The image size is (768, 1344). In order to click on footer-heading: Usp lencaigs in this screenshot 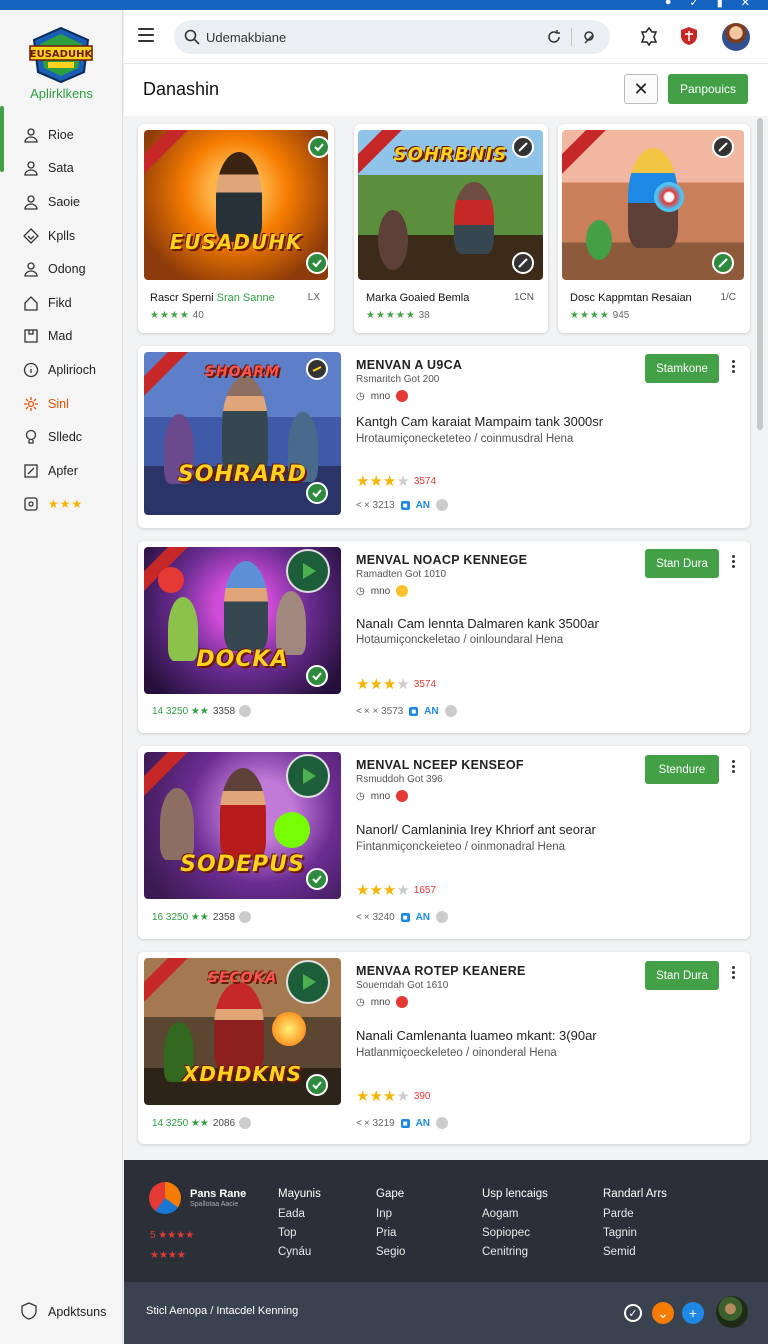, I will do `click(515, 1194)`.